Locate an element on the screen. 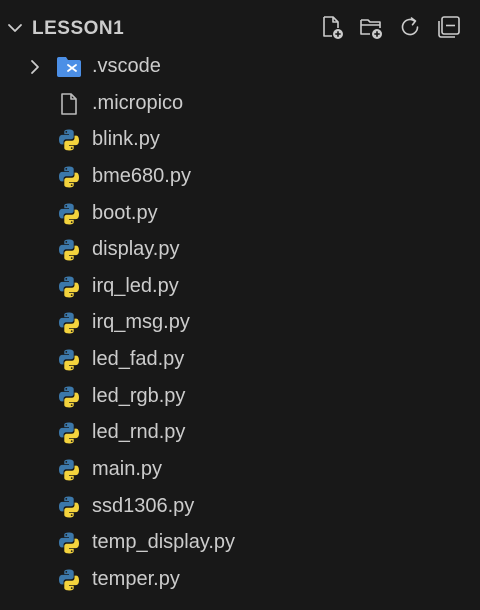  new-file-button is located at coordinates (332, 27).